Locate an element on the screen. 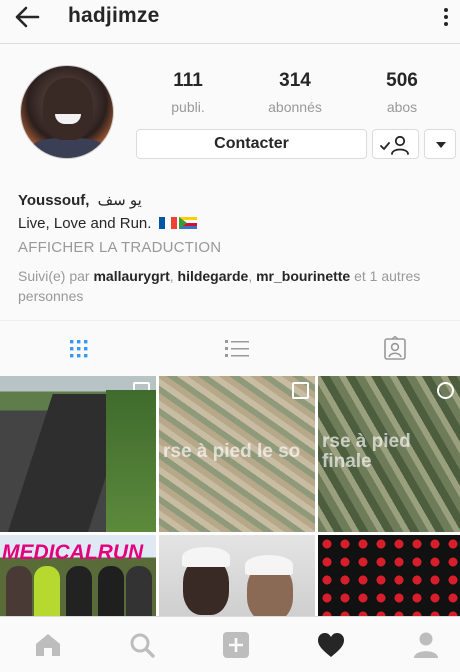 This screenshot has width=460, height=672. tagged-icon is located at coordinates (395, 347).